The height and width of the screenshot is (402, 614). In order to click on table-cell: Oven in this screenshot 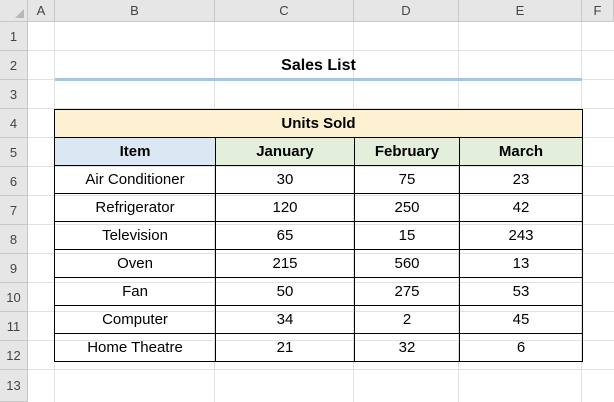, I will do `click(135, 263)`.